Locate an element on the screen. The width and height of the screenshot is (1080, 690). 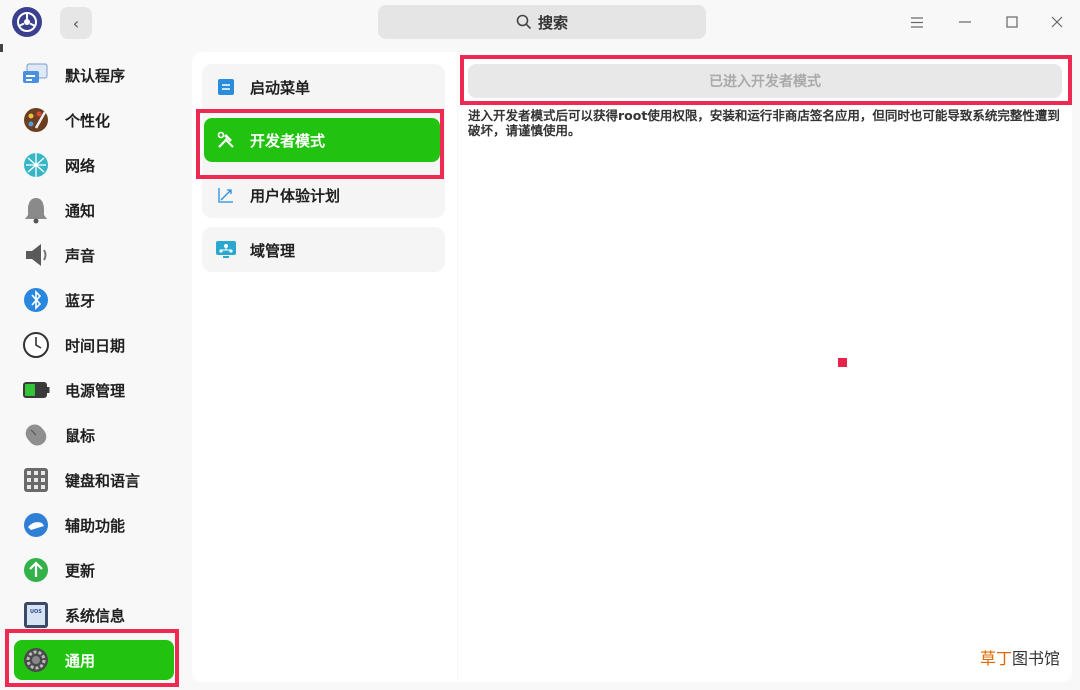
title-bar: ‹ 搜索 is located at coordinates (540, 22).